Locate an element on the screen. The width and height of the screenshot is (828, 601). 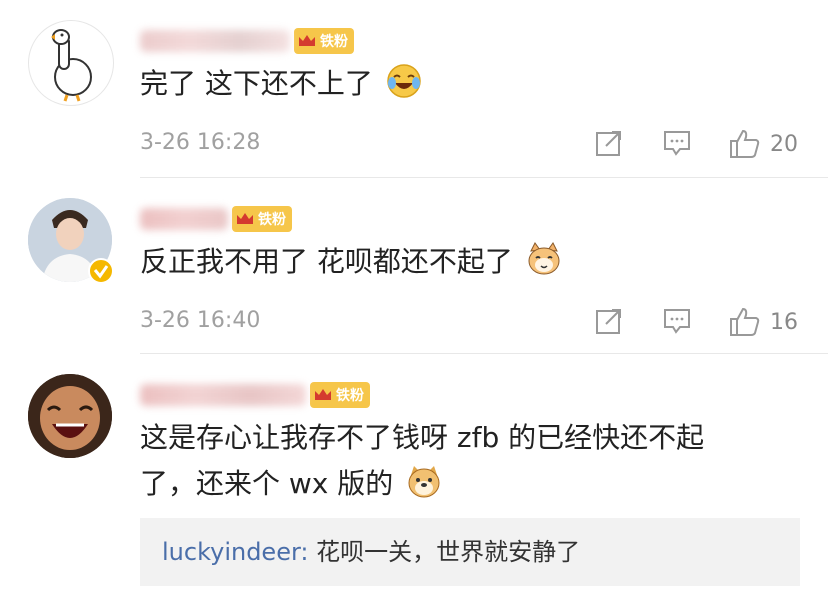
comment-text-line2: 了，还来个 wx 版的 is located at coordinates (291, 484).